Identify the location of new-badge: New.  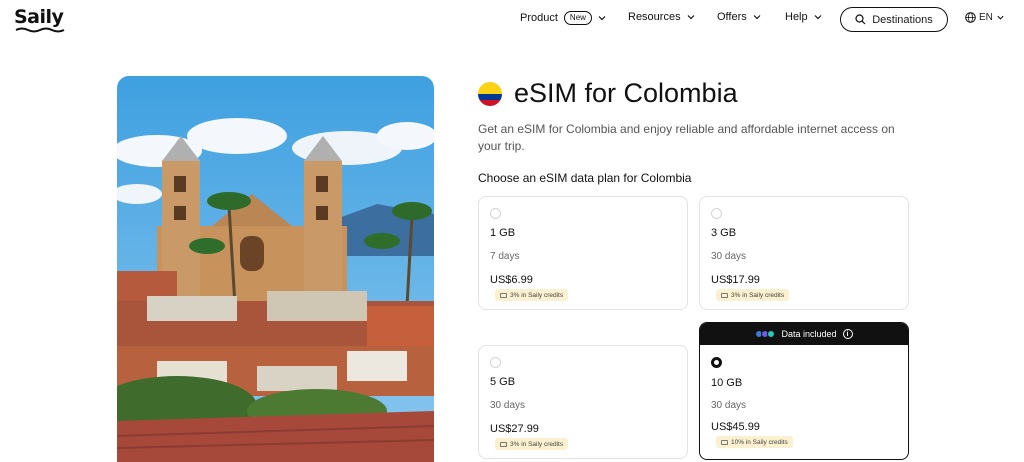
(577, 18).